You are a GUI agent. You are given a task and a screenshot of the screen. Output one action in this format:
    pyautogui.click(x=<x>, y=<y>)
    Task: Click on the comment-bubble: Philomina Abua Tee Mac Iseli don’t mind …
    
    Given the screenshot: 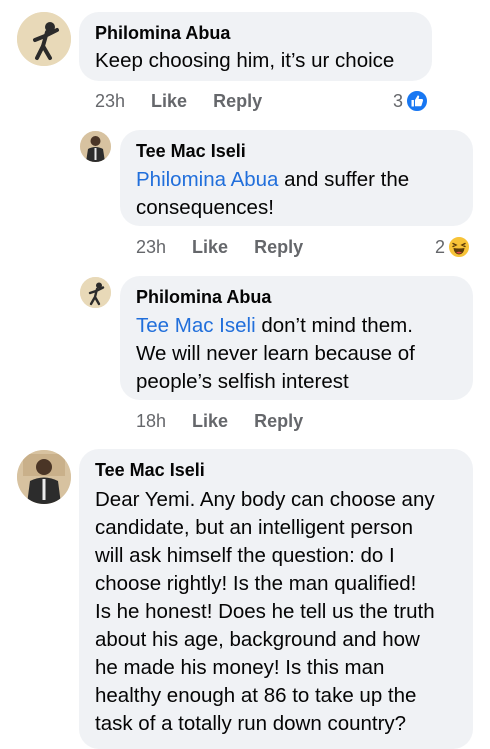 What is the action you would take?
    pyautogui.click(x=296, y=338)
    